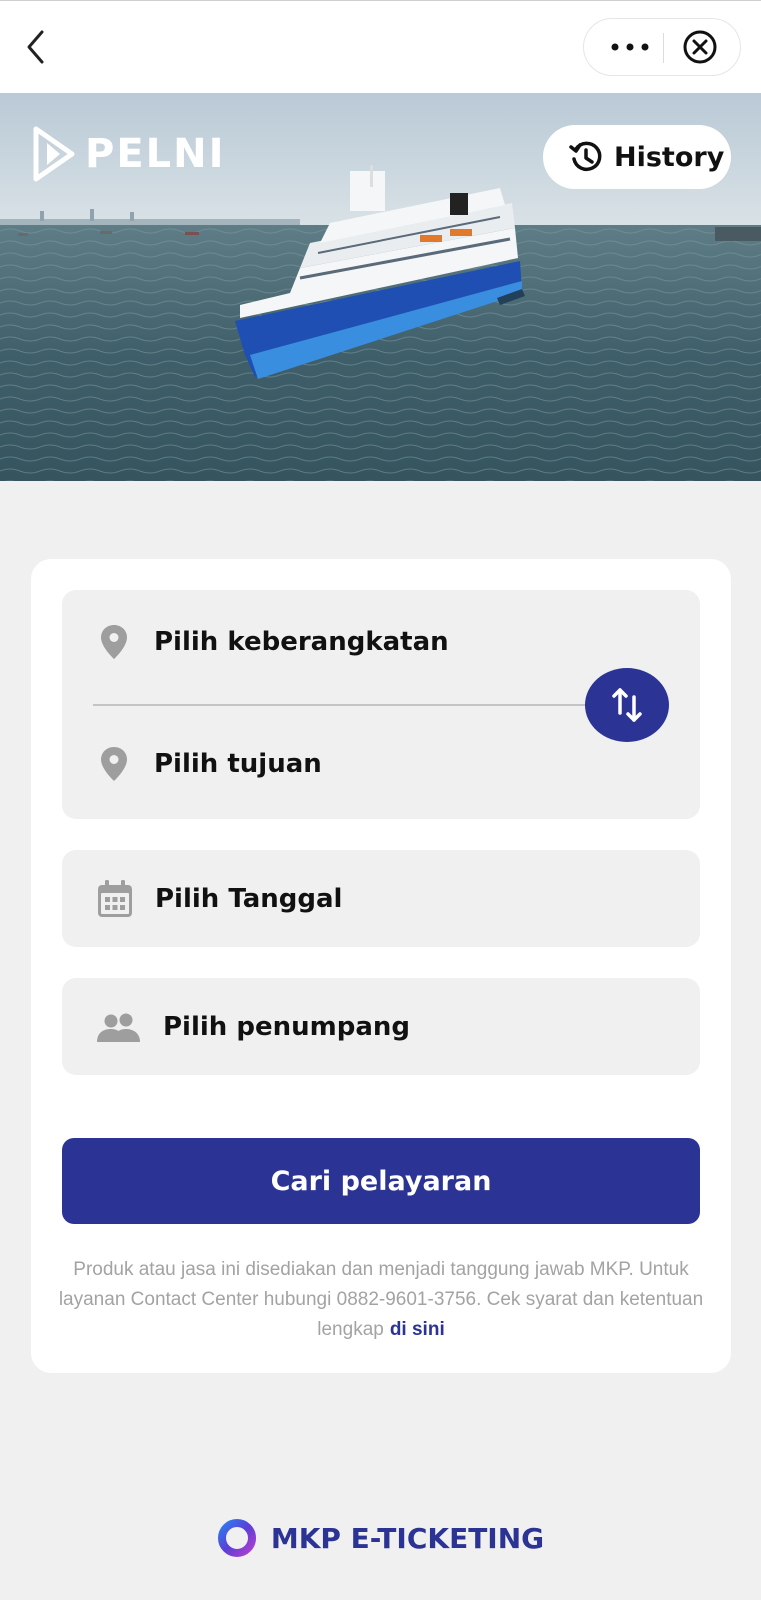 The height and width of the screenshot is (1600, 761). I want to click on history-button: History, so click(637, 157).